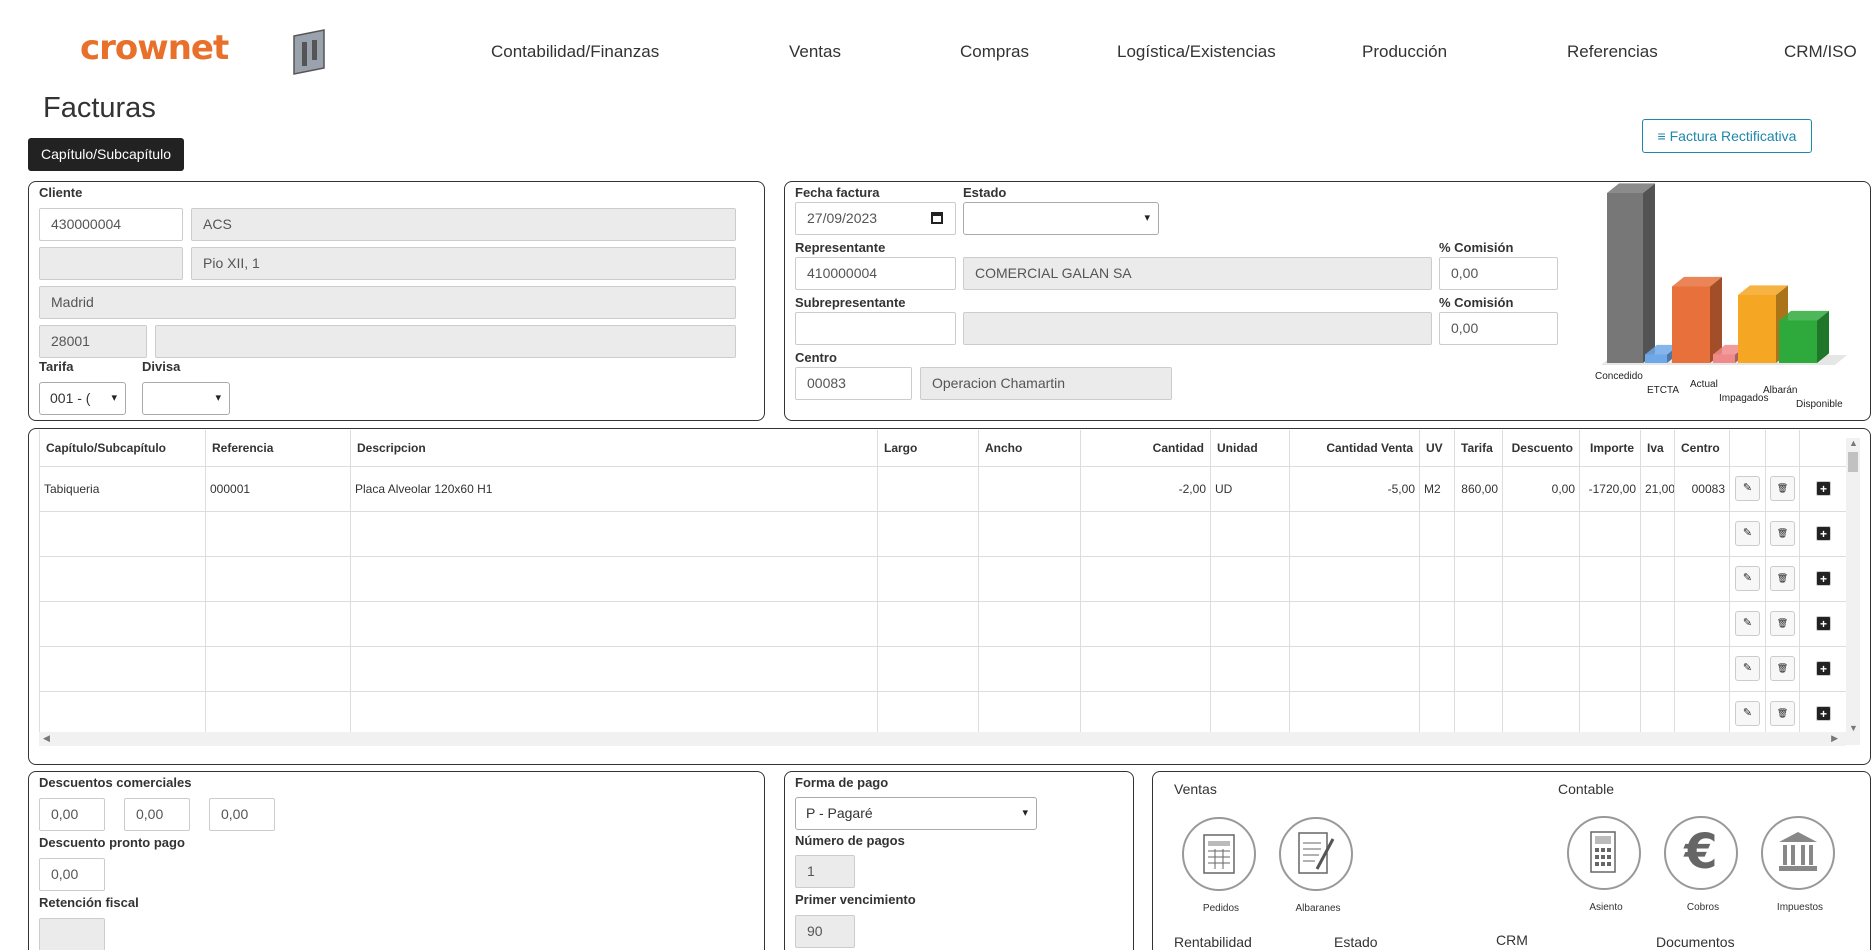 This screenshot has width=1875, height=950. What do you see at coordinates (1316, 854) in the screenshot?
I see `albaranes-button` at bounding box center [1316, 854].